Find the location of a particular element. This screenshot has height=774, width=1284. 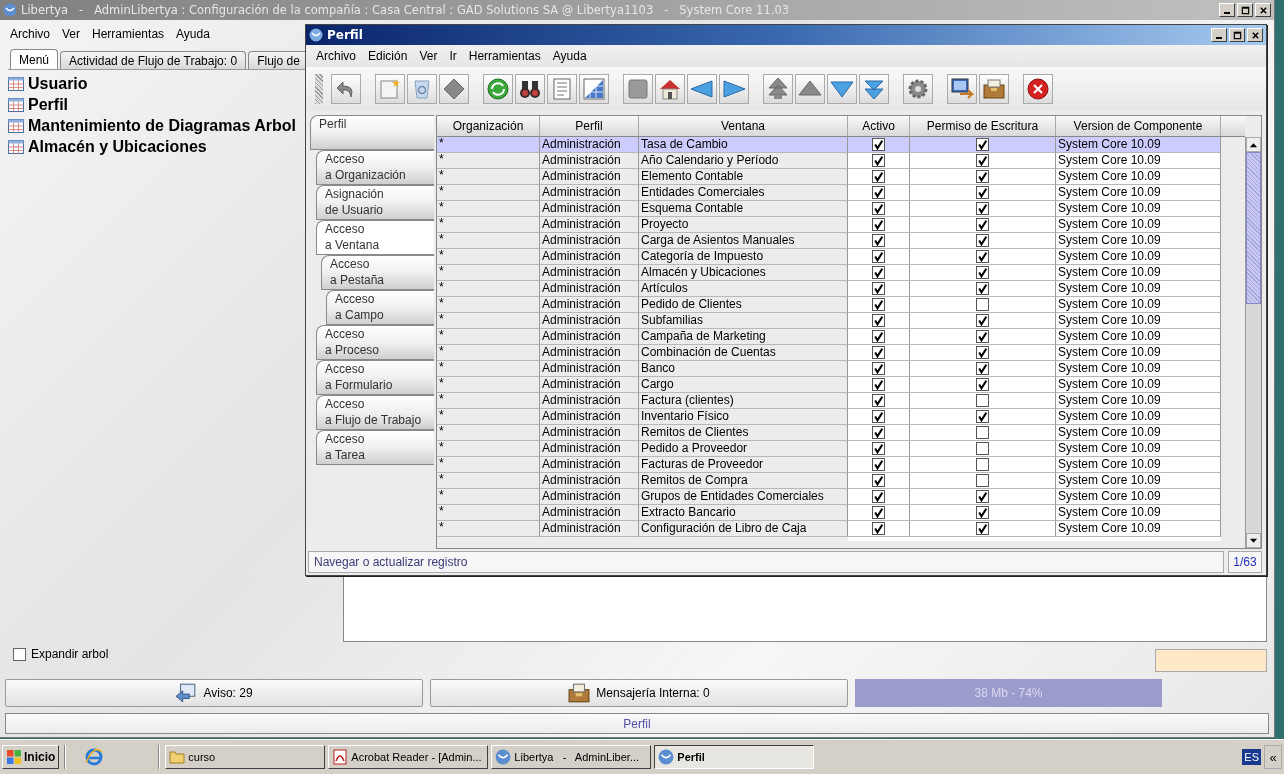

side-tab: Acceso a Formulario is located at coordinates (375, 377).